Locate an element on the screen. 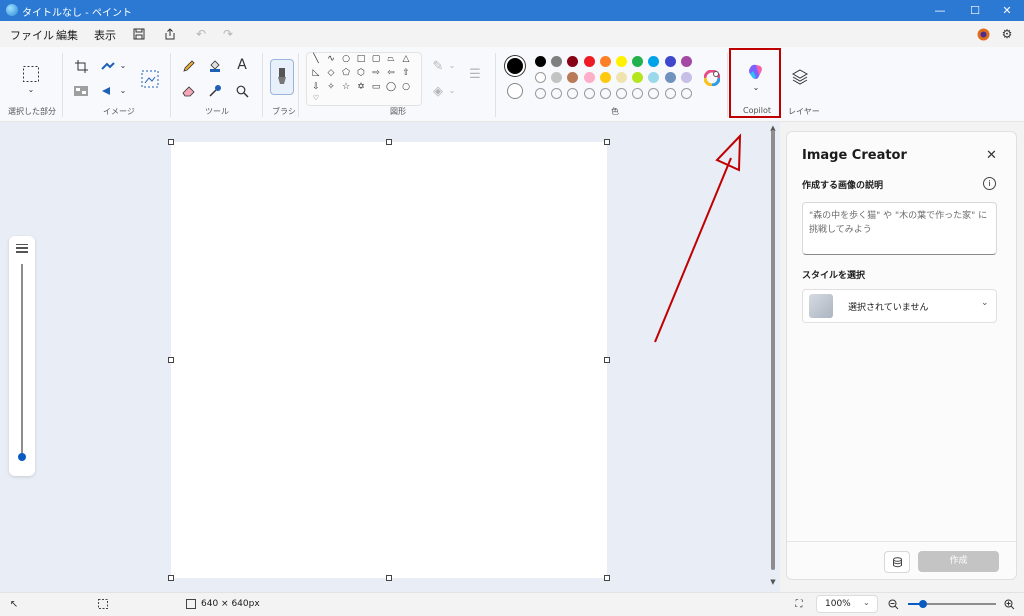 Image resolution: width=1024 pixels, height=616 pixels. zoom-out-icon is located at coordinates (893, 604).